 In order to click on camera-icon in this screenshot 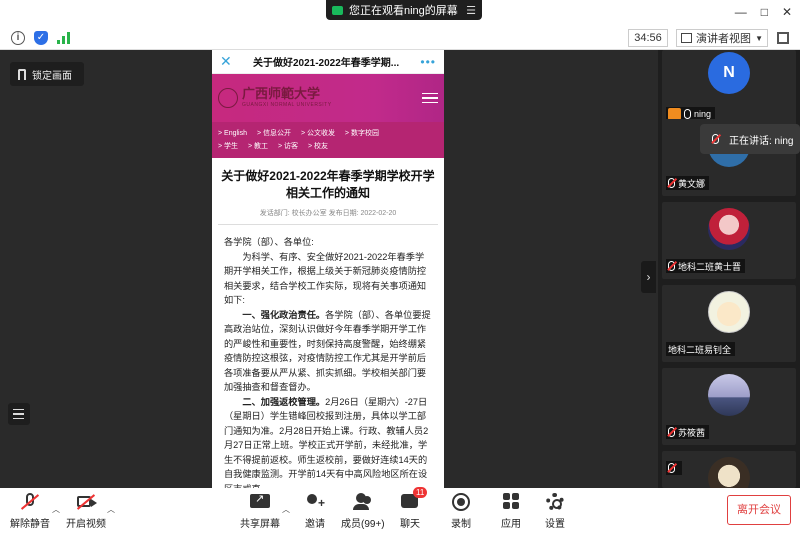, I will do `click(337, 10)`.